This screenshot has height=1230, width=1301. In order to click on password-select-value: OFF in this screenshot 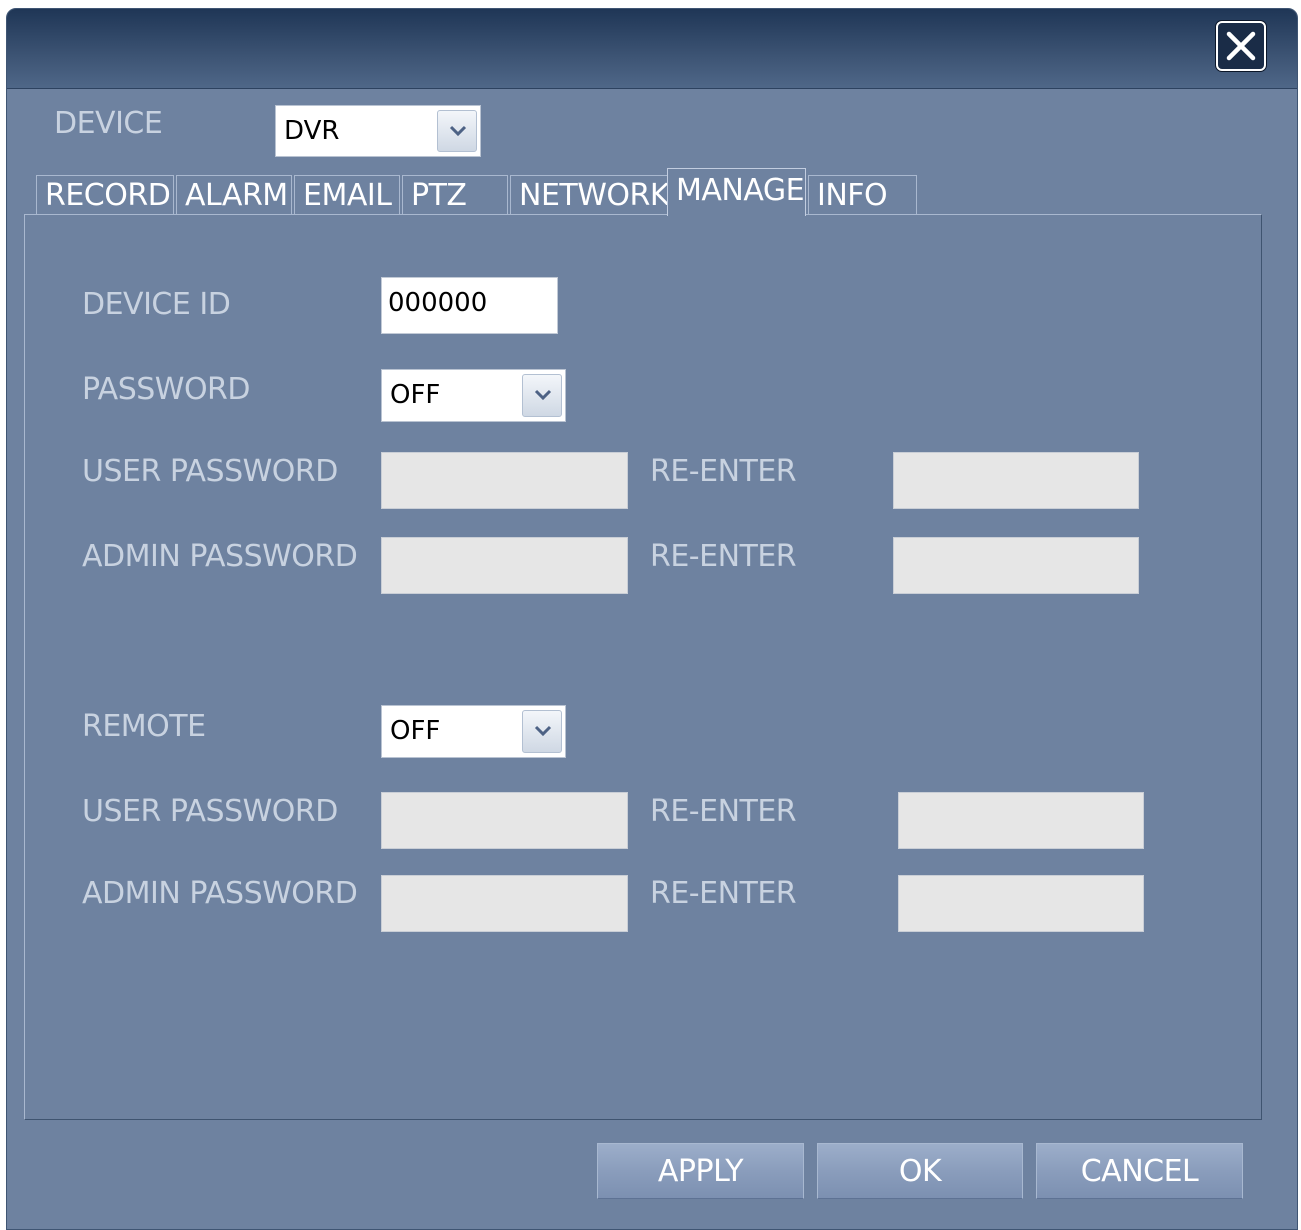, I will do `click(415, 395)`.